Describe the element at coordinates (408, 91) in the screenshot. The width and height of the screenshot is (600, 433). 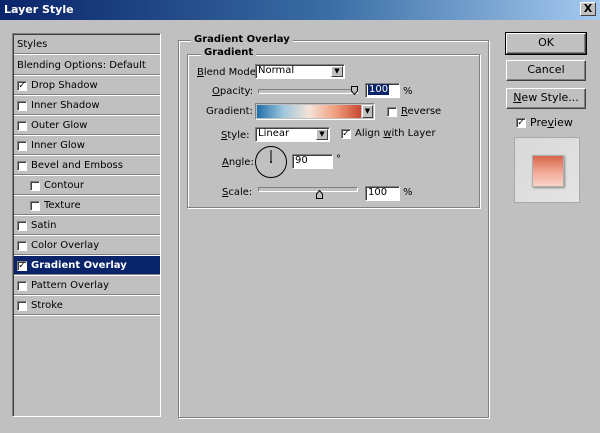
I see `opacity-unit: %` at that location.